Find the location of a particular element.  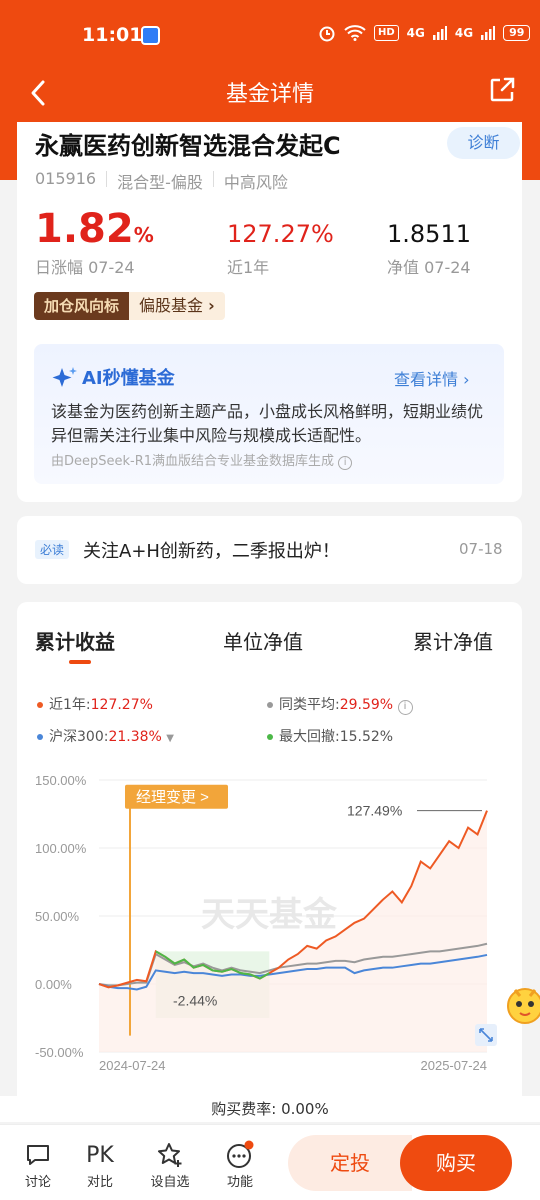

legend-fund-label: 近1年: is located at coordinates (70, 705).